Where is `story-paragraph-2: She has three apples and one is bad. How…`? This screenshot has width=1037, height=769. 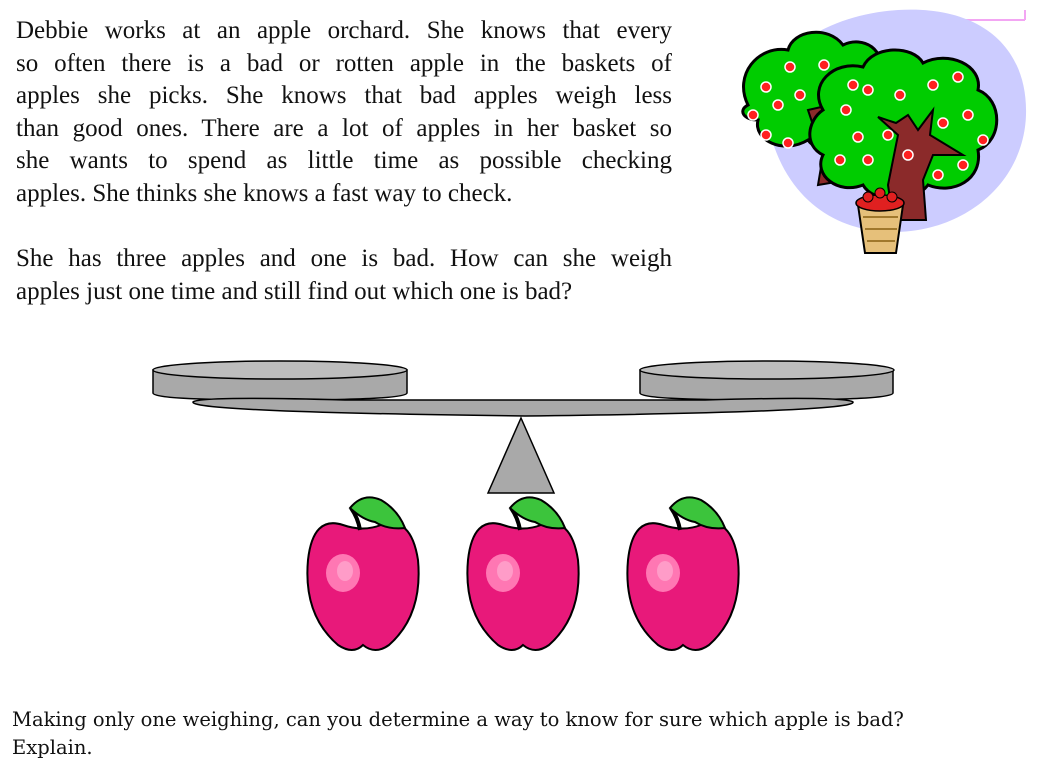
story-paragraph-2: She has three apples and one is bad. How… is located at coordinates (344, 275).